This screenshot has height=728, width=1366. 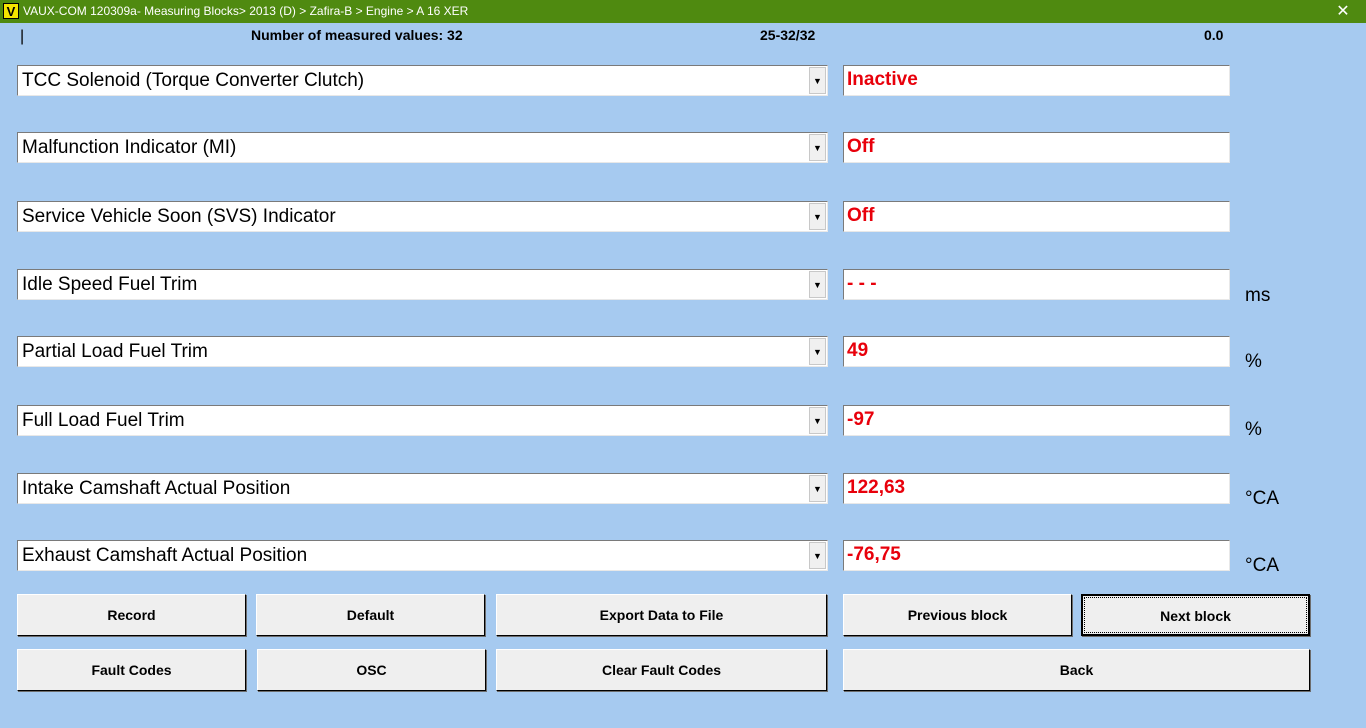 I want to click on measurement-select-2: Malfunction Indicator (MI) ▼, so click(x=422, y=147).